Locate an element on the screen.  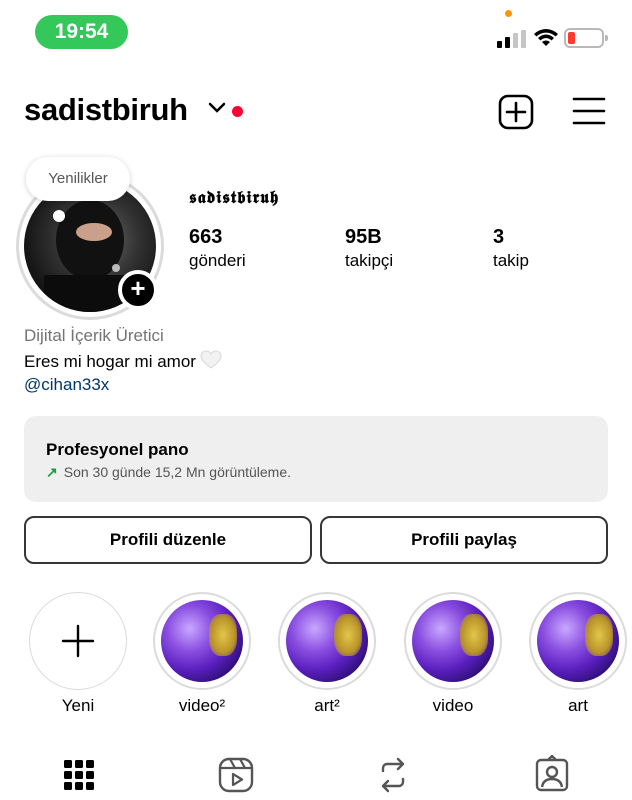
stat-label: takipçi is located at coordinates (369, 260).